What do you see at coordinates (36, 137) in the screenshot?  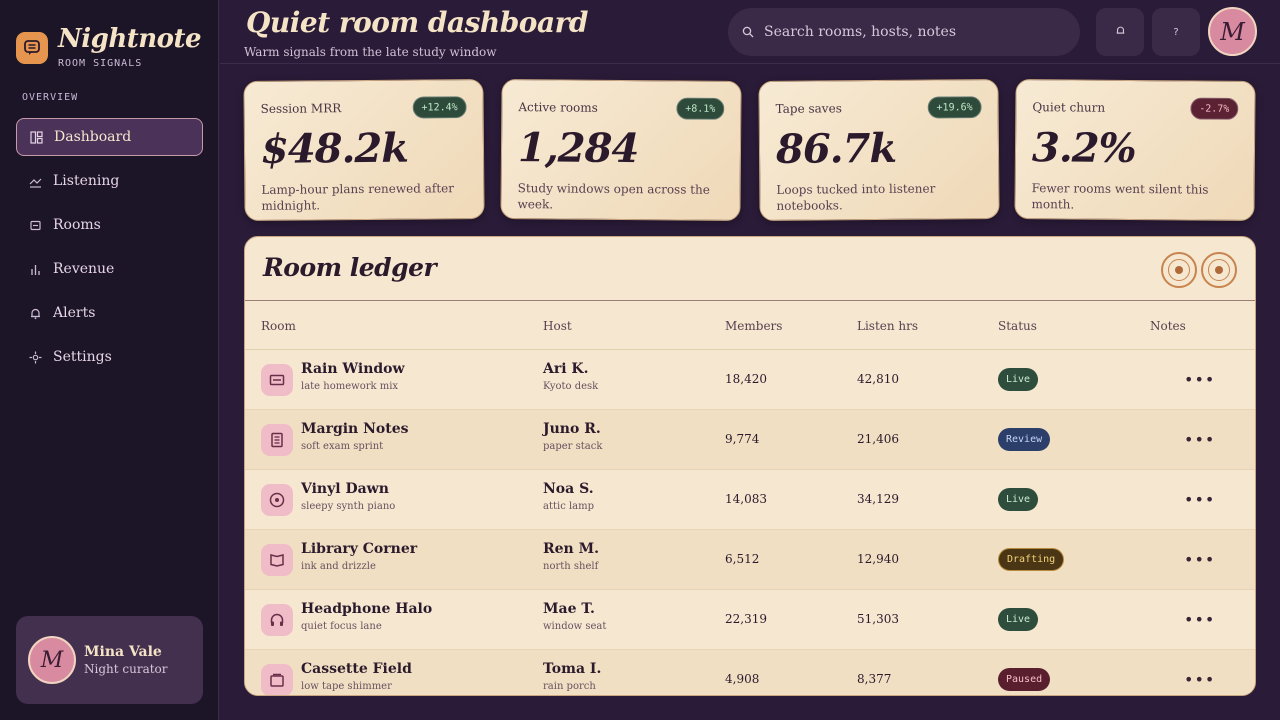 I see `dashboard-icon` at bounding box center [36, 137].